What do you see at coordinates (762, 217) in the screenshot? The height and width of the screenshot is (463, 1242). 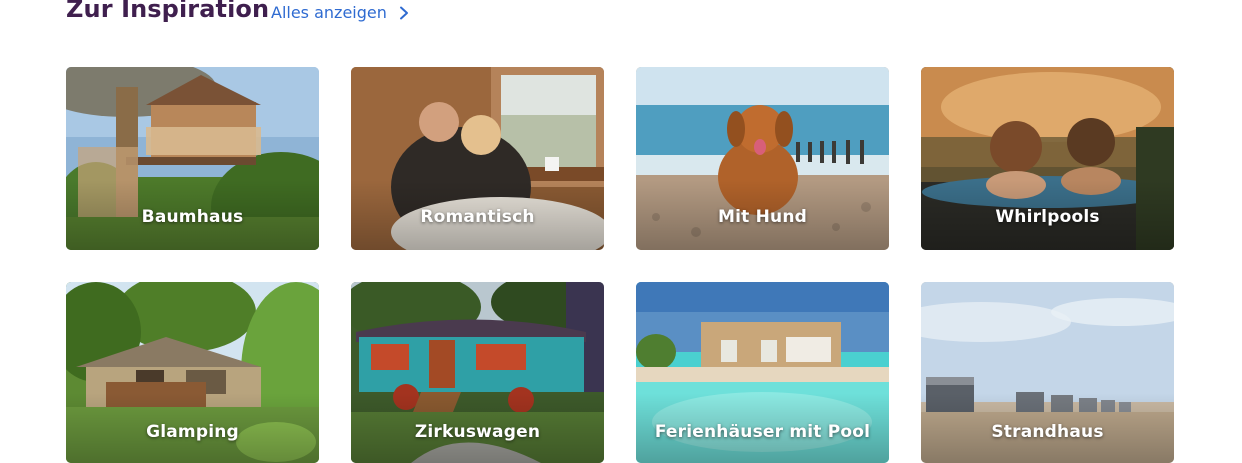 I see `card-label: Mit Hund` at bounding box center [762, 217].